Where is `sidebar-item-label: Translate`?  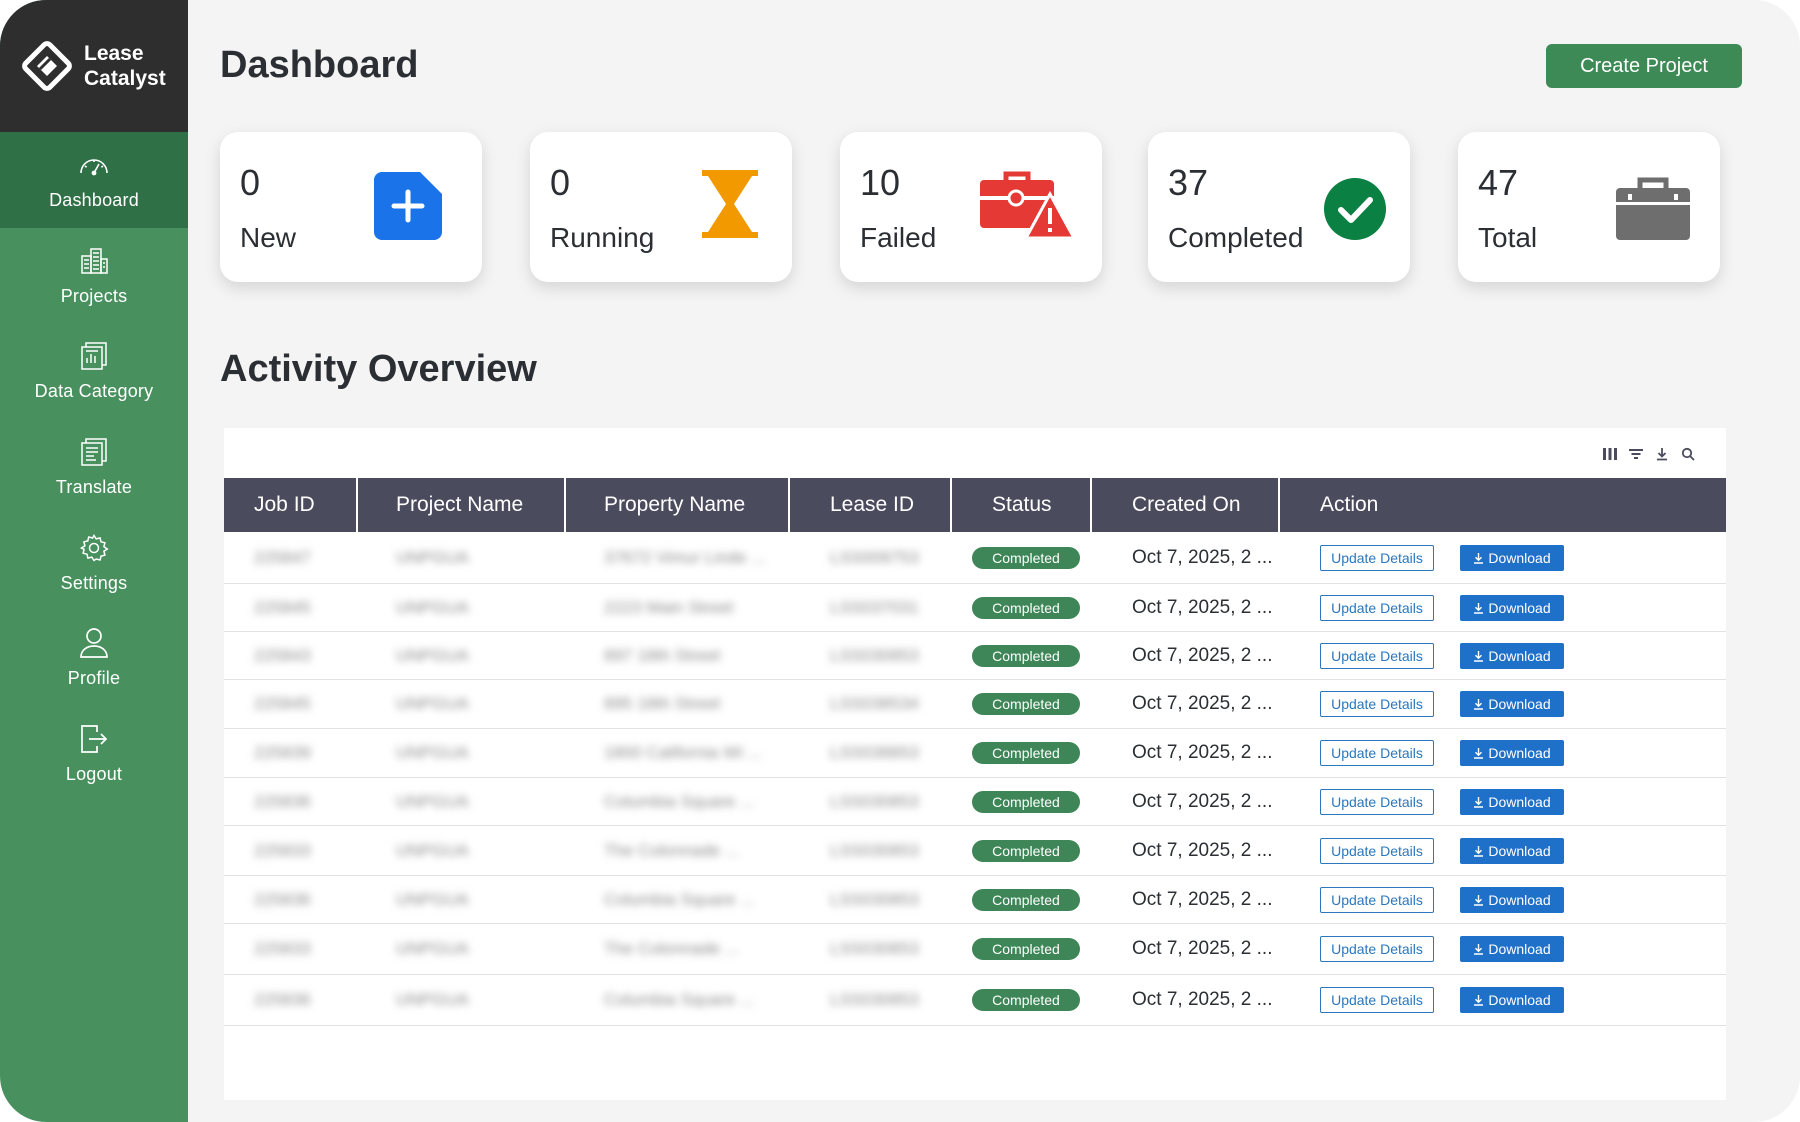 sidebar-item-label: Translate is located at coordinates (94, 487).